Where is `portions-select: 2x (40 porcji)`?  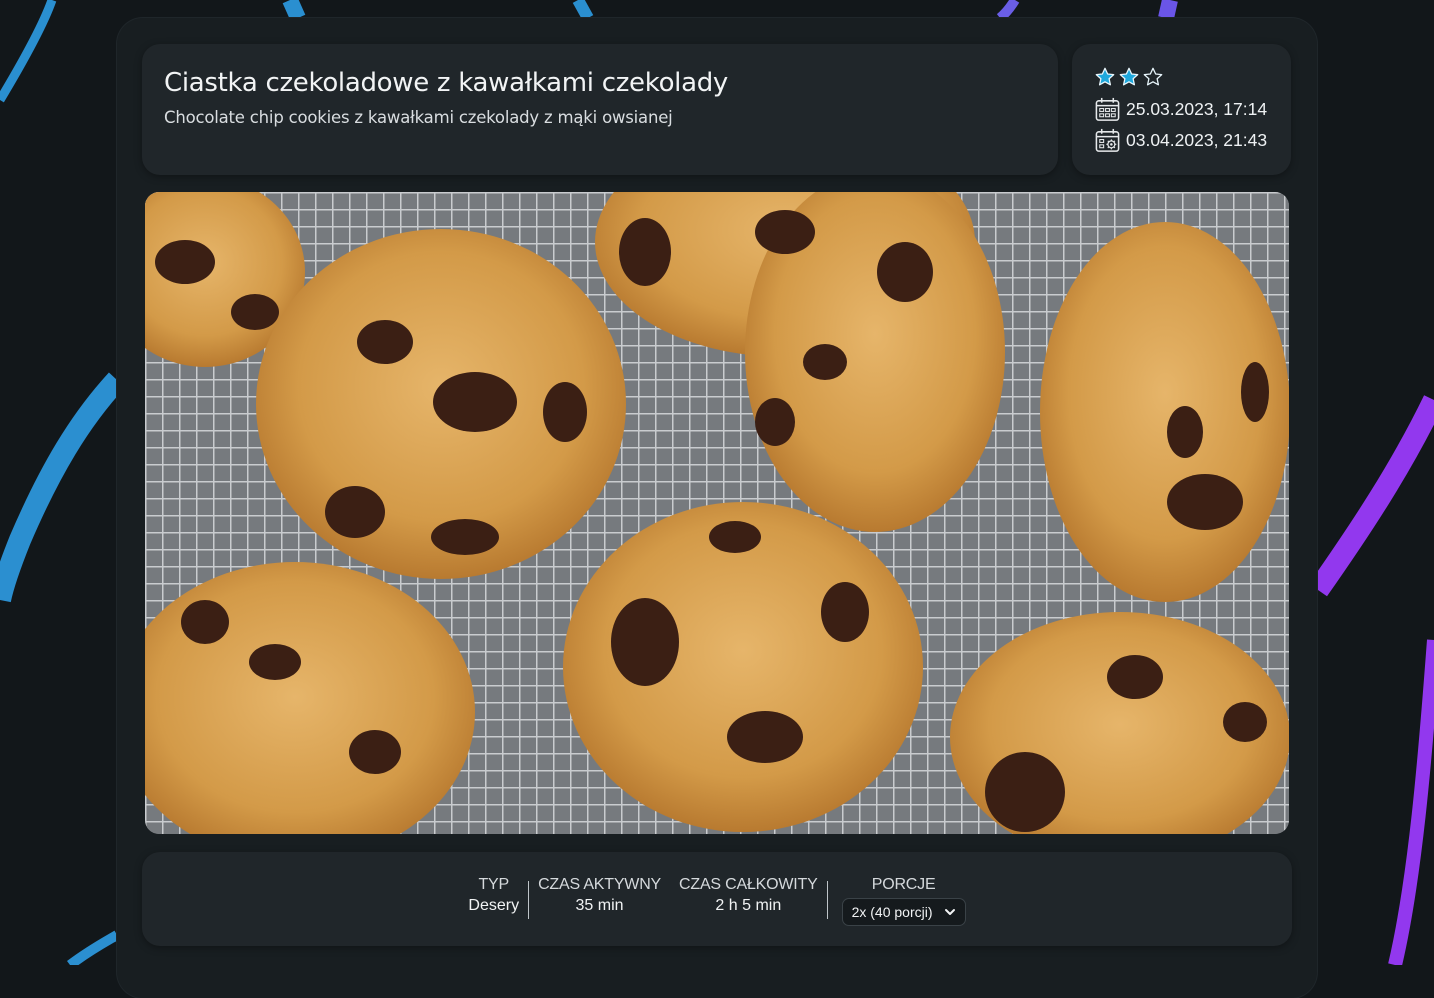
portions-select: 2x (40 porcji) is located at coordinates (903, 912).